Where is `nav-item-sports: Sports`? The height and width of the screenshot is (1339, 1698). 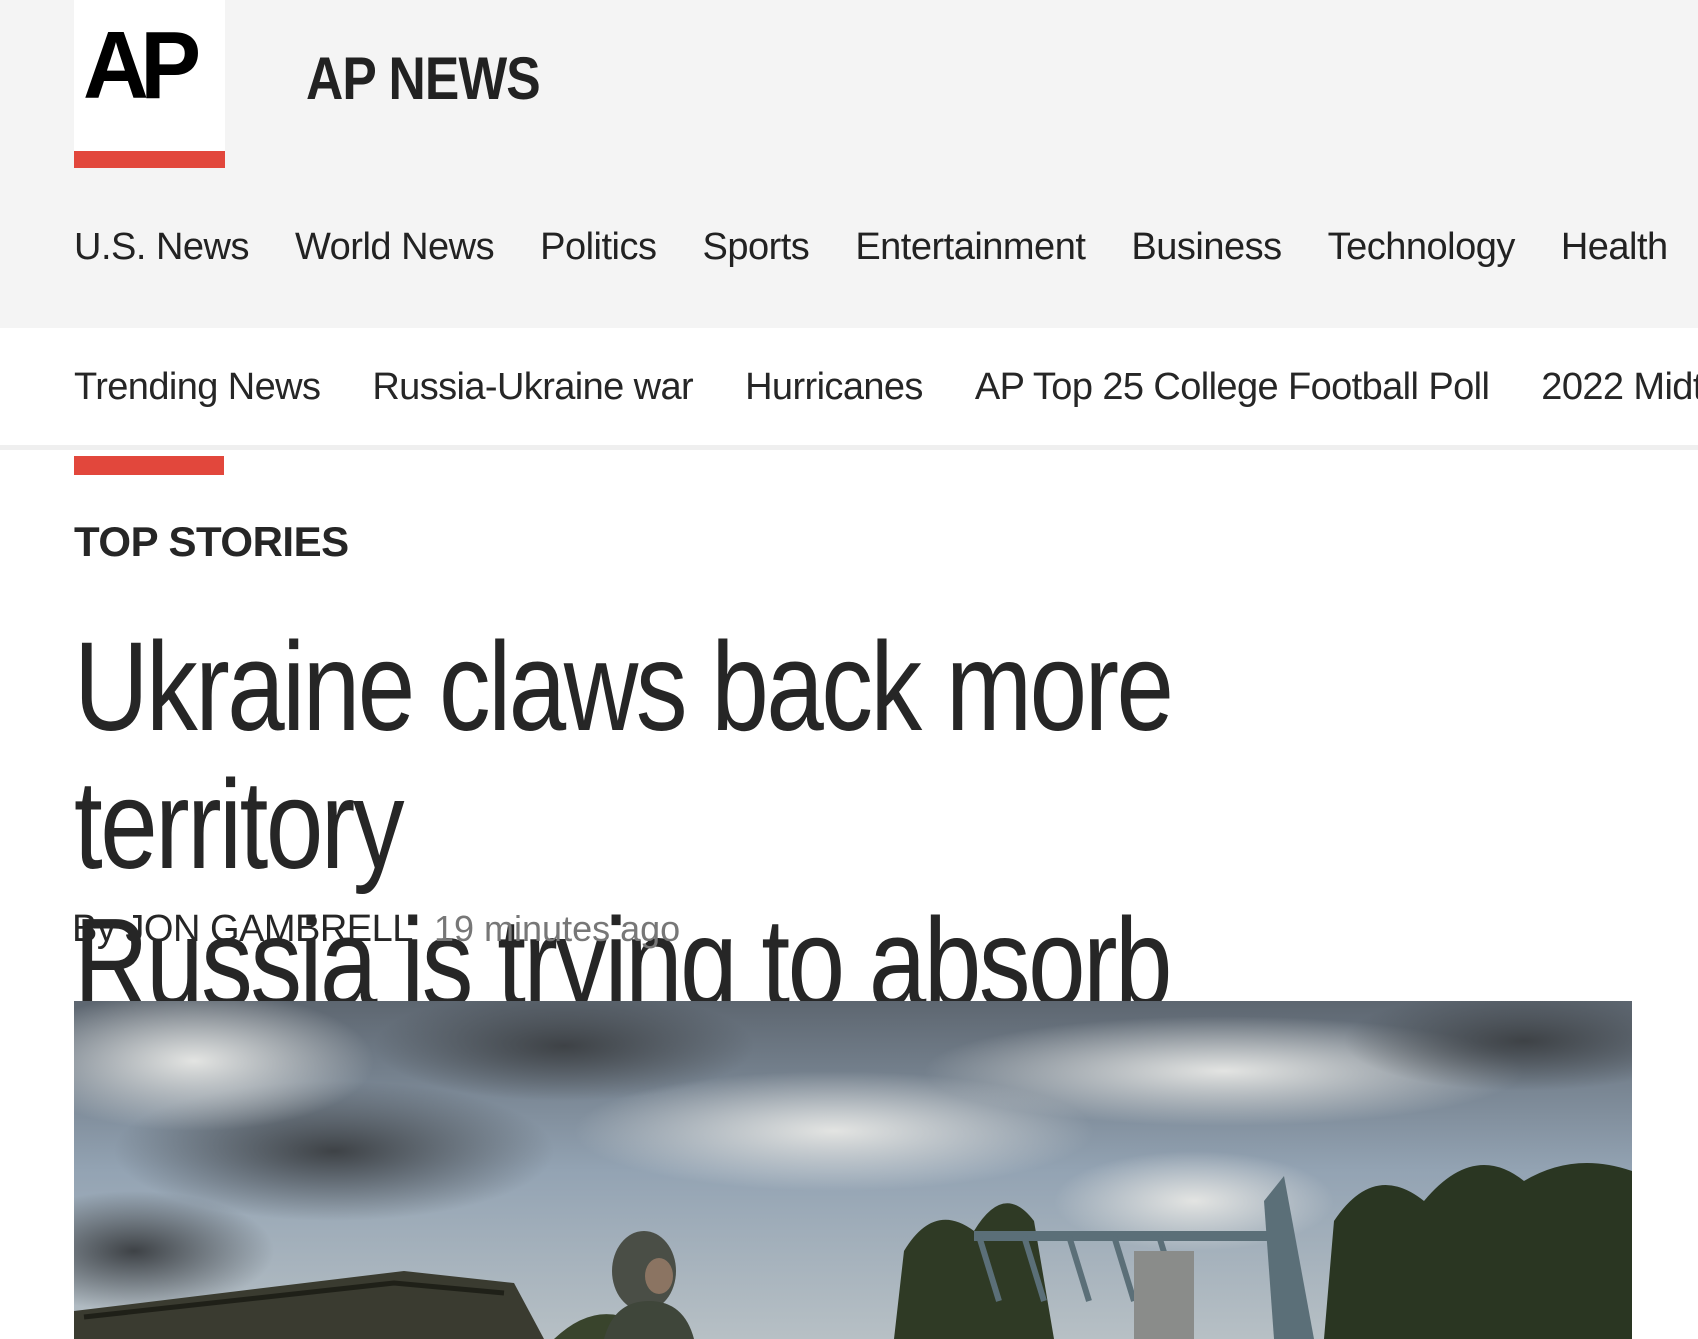 nav-item-sports: Sports is located at coordinates (755, 247).